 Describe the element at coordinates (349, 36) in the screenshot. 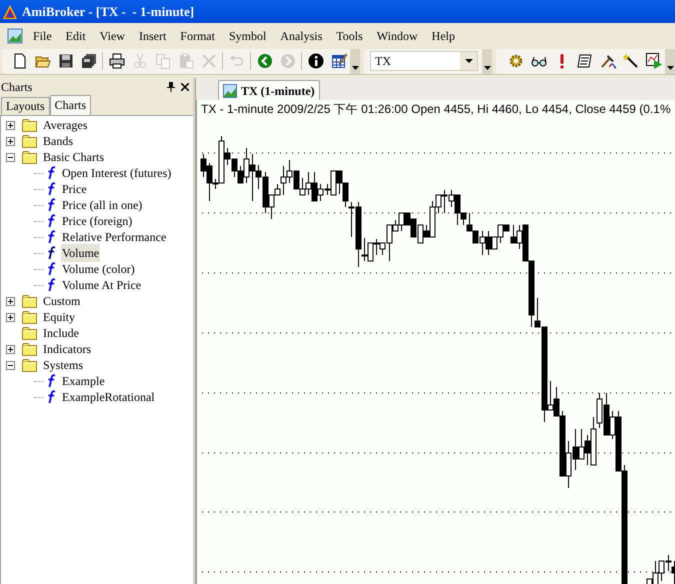

I see `menu-item: Tools` at that location.